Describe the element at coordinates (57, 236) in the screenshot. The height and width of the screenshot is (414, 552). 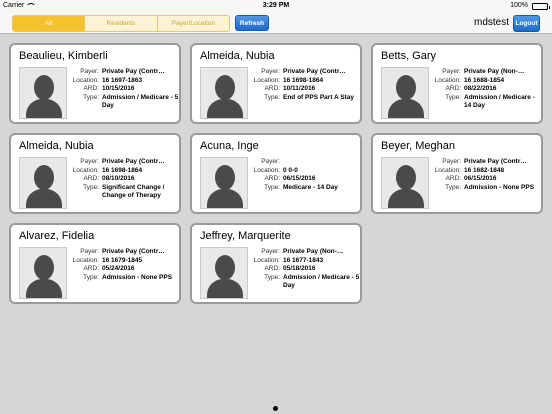
I see `resident-name: Alvarez, Fidelia` at that location.